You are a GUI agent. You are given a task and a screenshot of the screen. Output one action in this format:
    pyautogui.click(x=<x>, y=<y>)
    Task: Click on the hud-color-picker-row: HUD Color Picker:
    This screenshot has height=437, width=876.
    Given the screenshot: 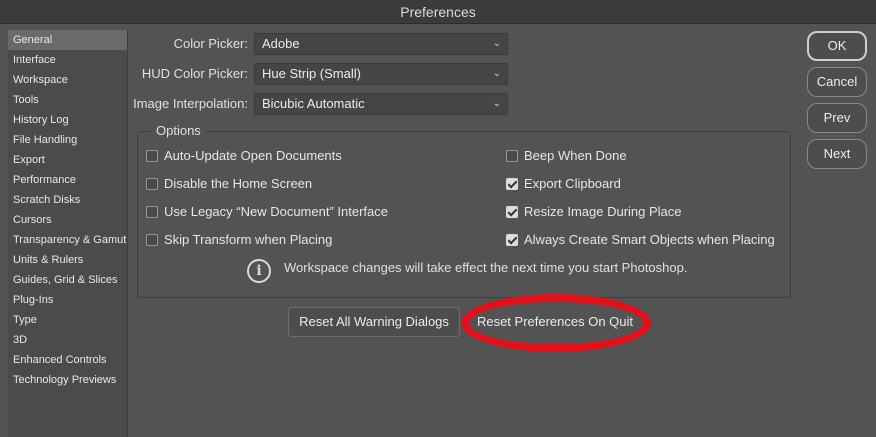 What is the action you would take?
    pyautogui.click(x=189, y=74)
    